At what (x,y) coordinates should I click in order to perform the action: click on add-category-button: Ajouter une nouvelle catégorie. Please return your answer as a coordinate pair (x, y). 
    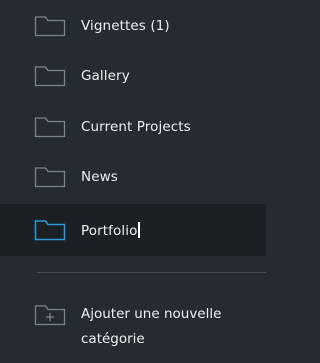
    Looking at the image, I should click on (133, 323).